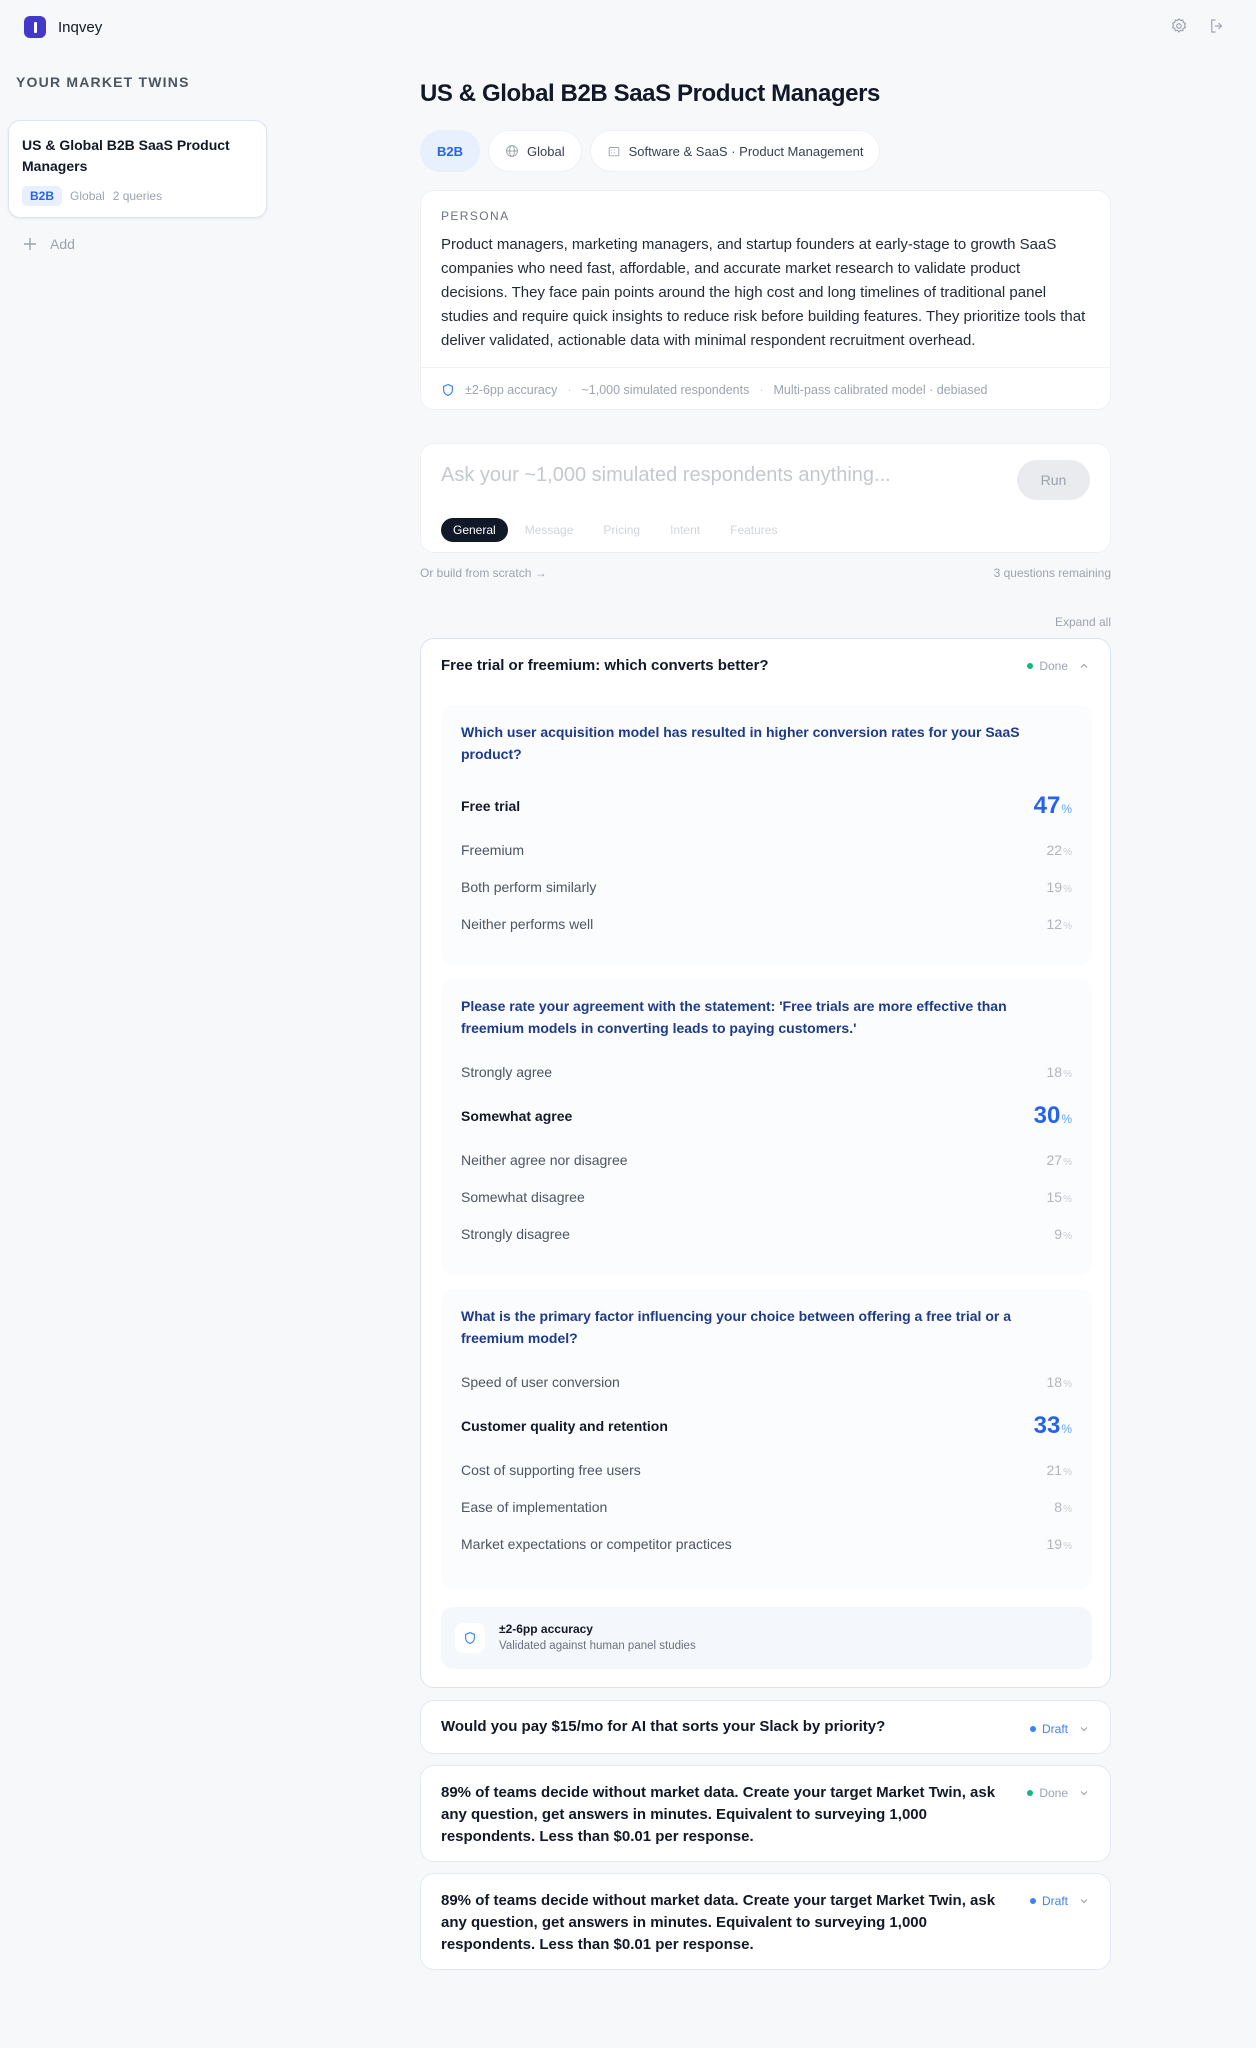 The width and height of the screenshot is (1256, 2048). Describe the element at coordinates (491, 806) in the screenshot. I see `option-label: Free trial` at that location.